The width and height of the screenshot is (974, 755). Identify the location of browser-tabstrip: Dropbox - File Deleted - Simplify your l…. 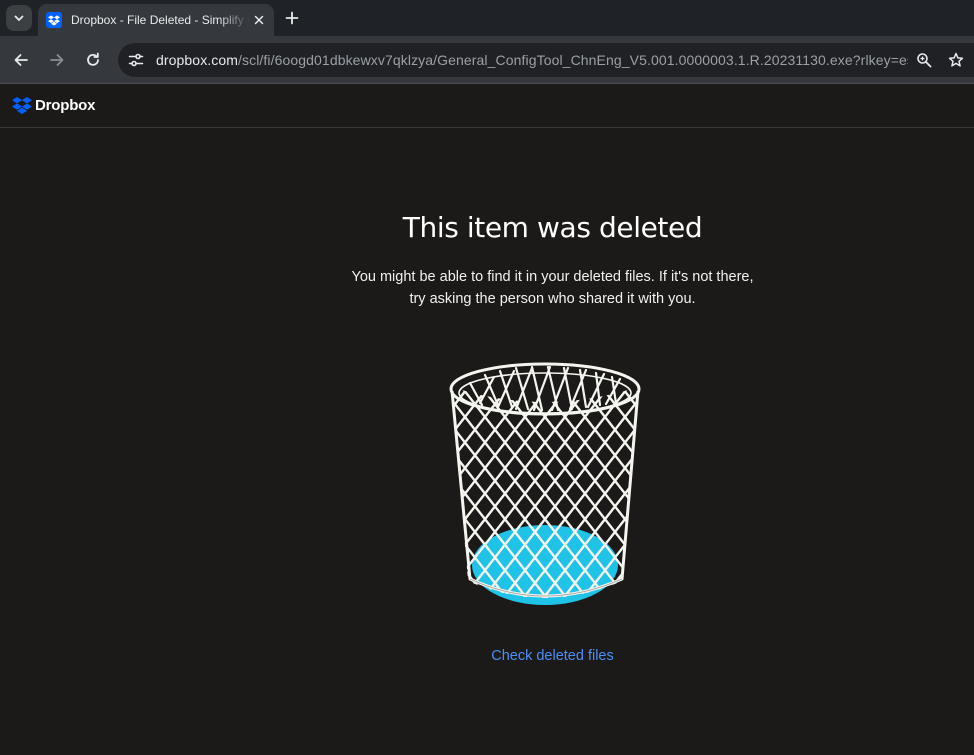
(487, 18).